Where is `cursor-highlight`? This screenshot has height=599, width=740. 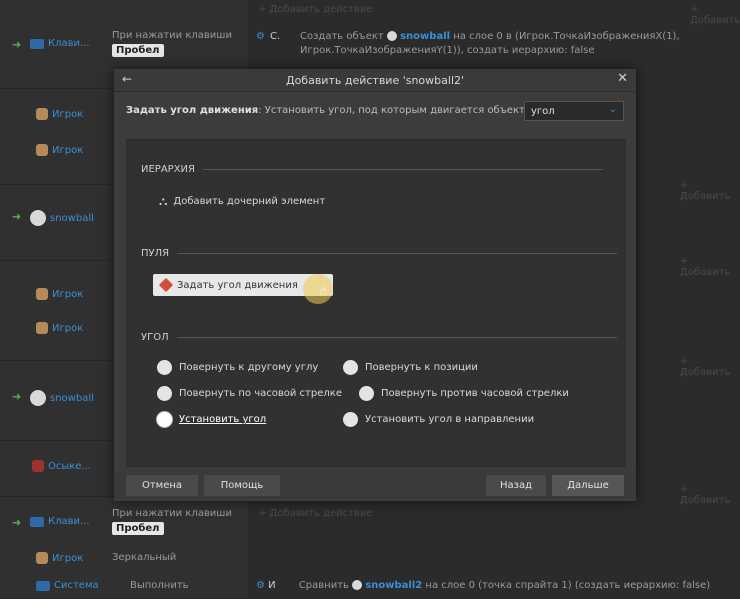
cursor-highlight is located at coordinates (318, 289).